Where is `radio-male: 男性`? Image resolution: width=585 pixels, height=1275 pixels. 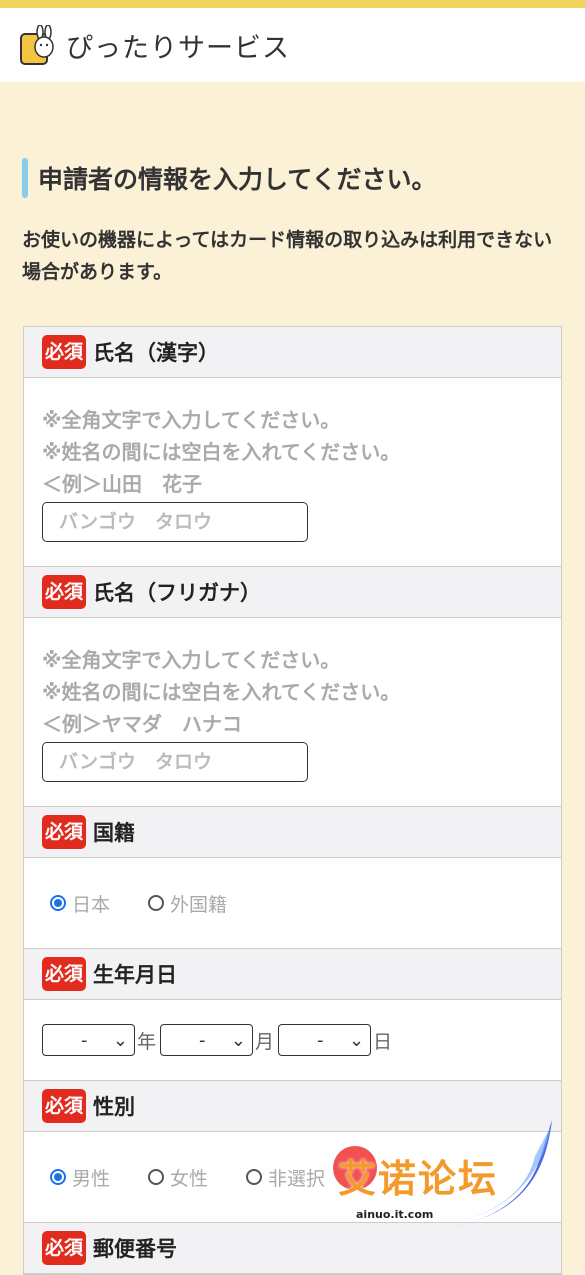
radio-male: 男性 is located at coordinates (76, 1177).